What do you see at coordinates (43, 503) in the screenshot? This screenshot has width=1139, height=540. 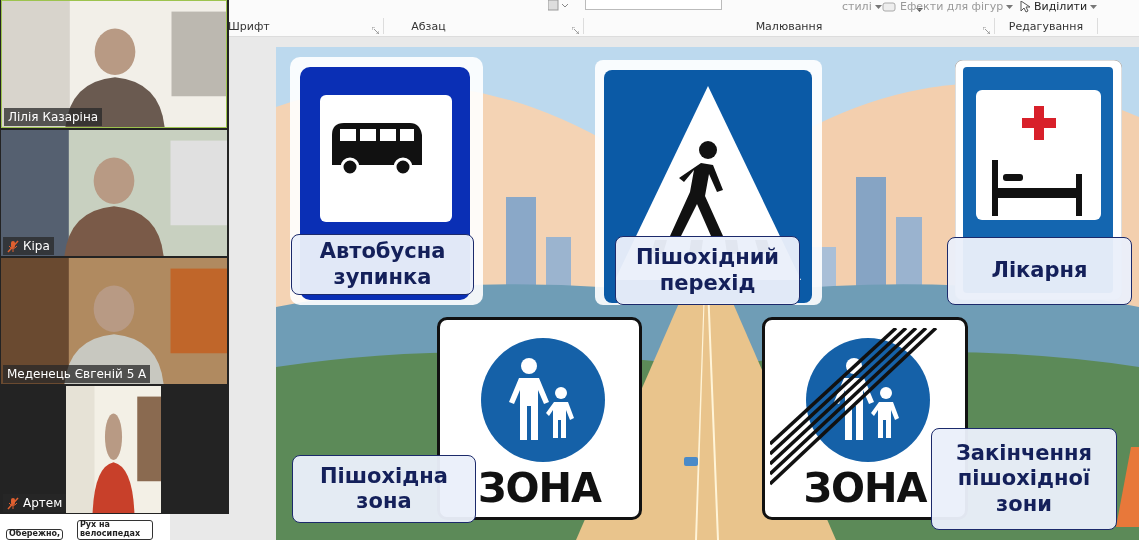 I see `participant-name: Артем` at bounding box center [43, 503].